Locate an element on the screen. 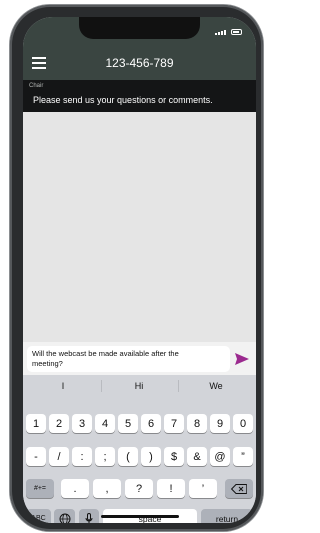 The width and height of the screenshot is (320, 533). globe-icon is located at coordinates (64, 518).